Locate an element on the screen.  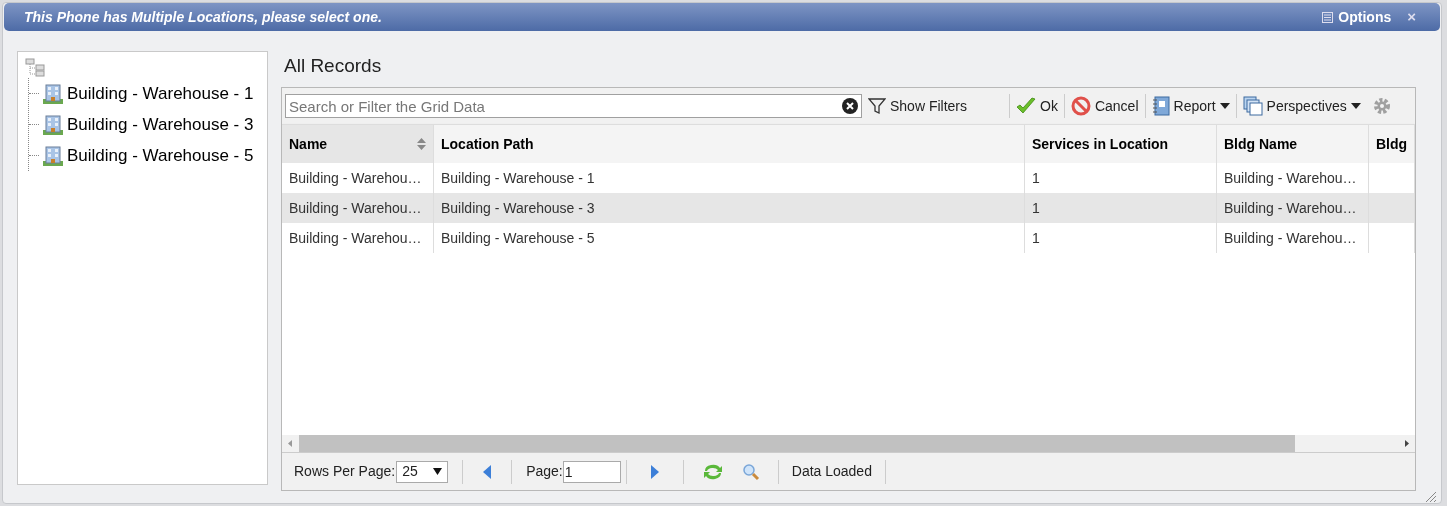
table-cell-text: Building - Warehouse - 1 is located at coordinates (518, 178).